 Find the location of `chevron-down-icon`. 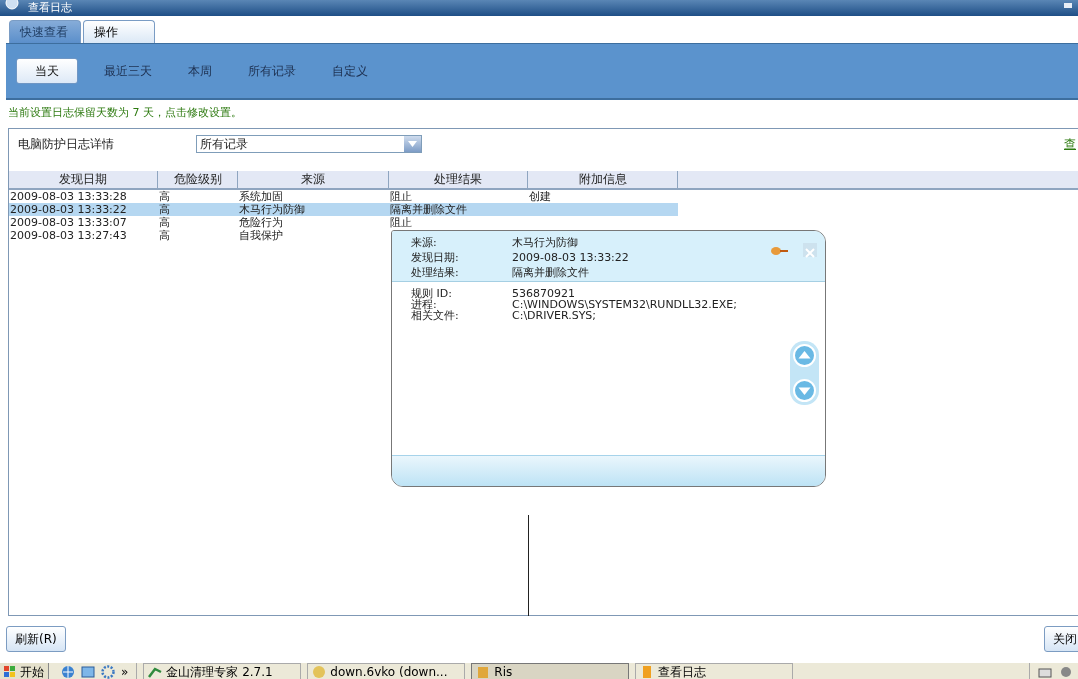

chevron-down-icon is located at coordinates (412, 144).